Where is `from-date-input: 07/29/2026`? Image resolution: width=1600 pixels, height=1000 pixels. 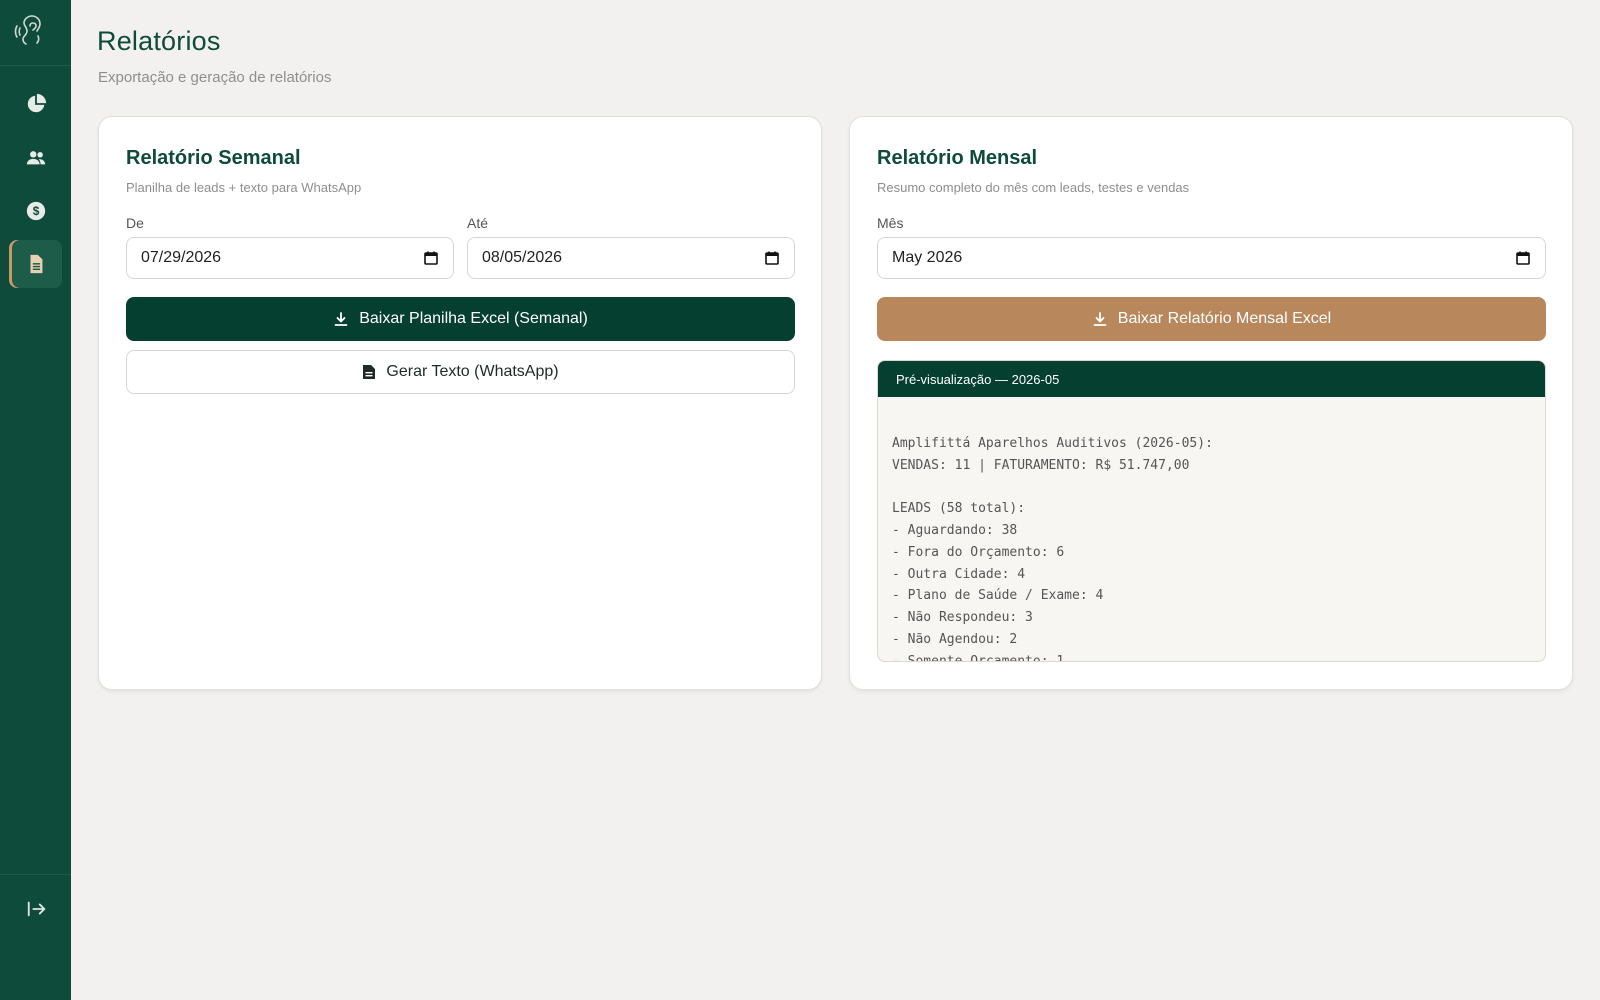
from-date-input: 07/29/2026 is located at coordinates (290, 258).